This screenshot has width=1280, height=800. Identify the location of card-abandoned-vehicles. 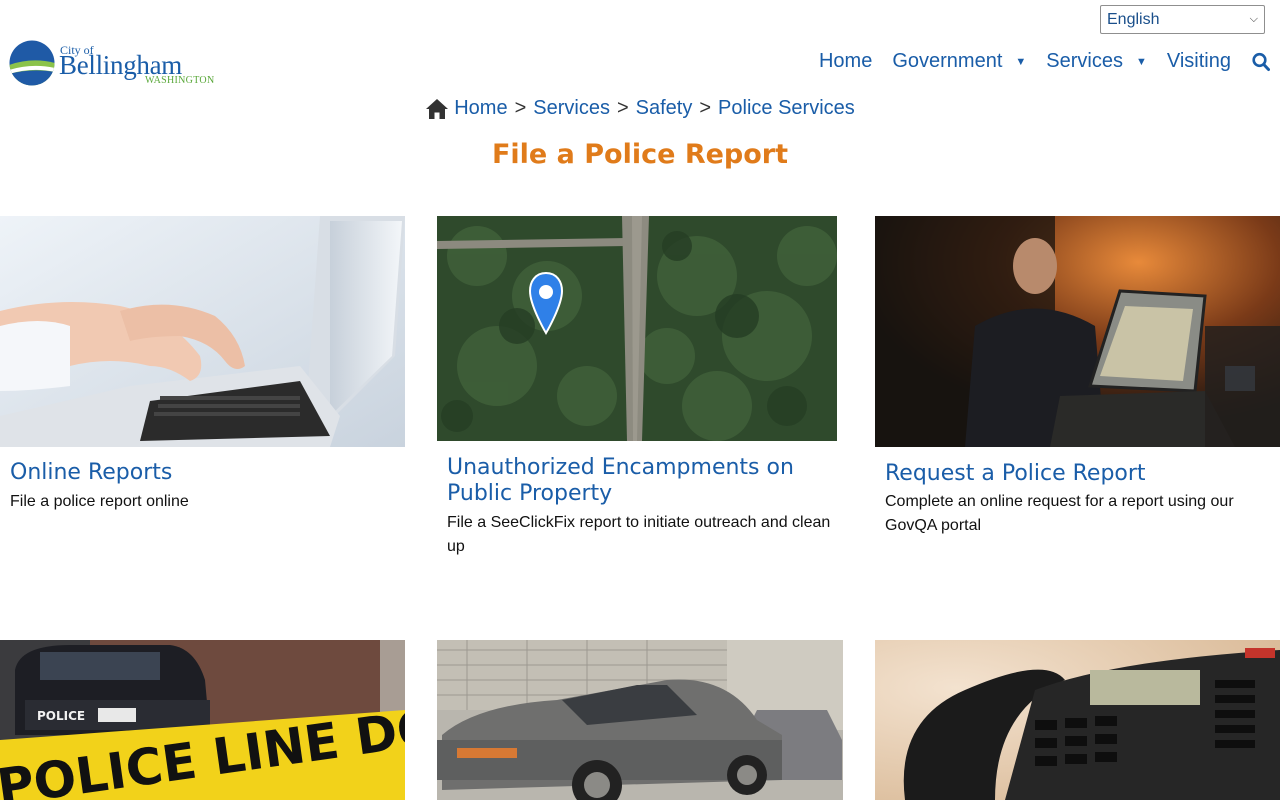
(640, 720).